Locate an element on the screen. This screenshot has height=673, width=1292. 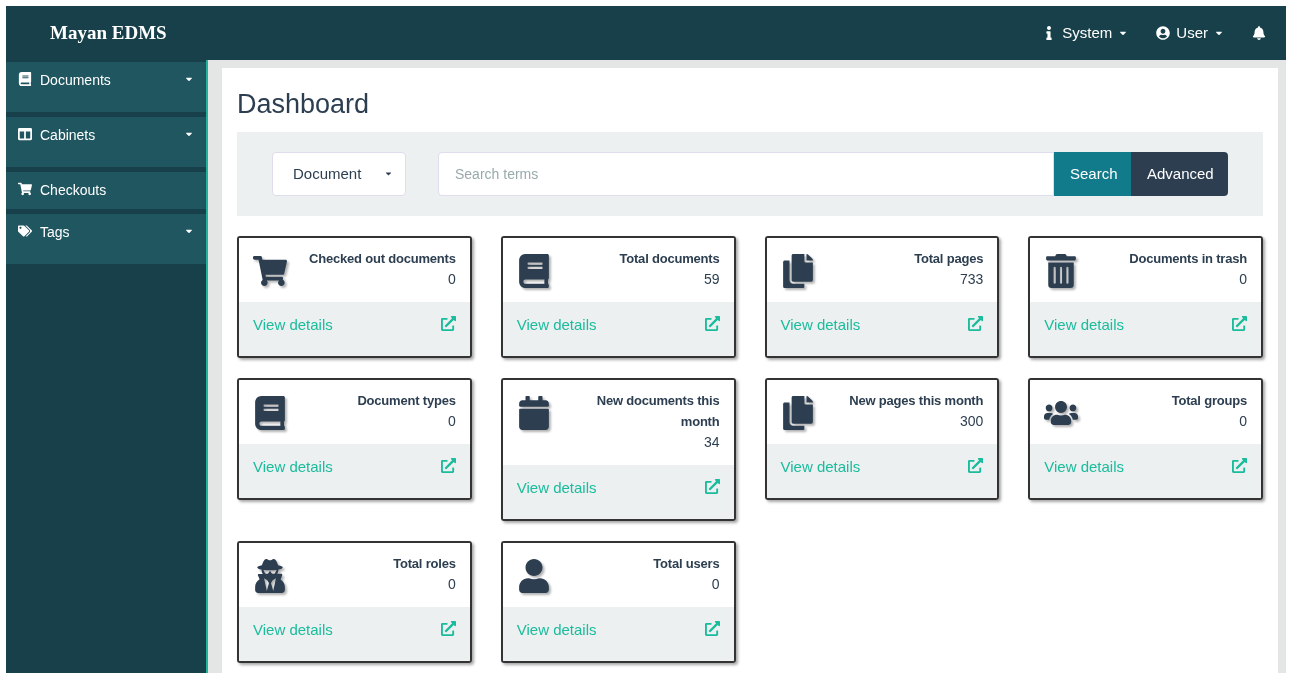
nav-menu: System is located at coordinates (1085, 33).